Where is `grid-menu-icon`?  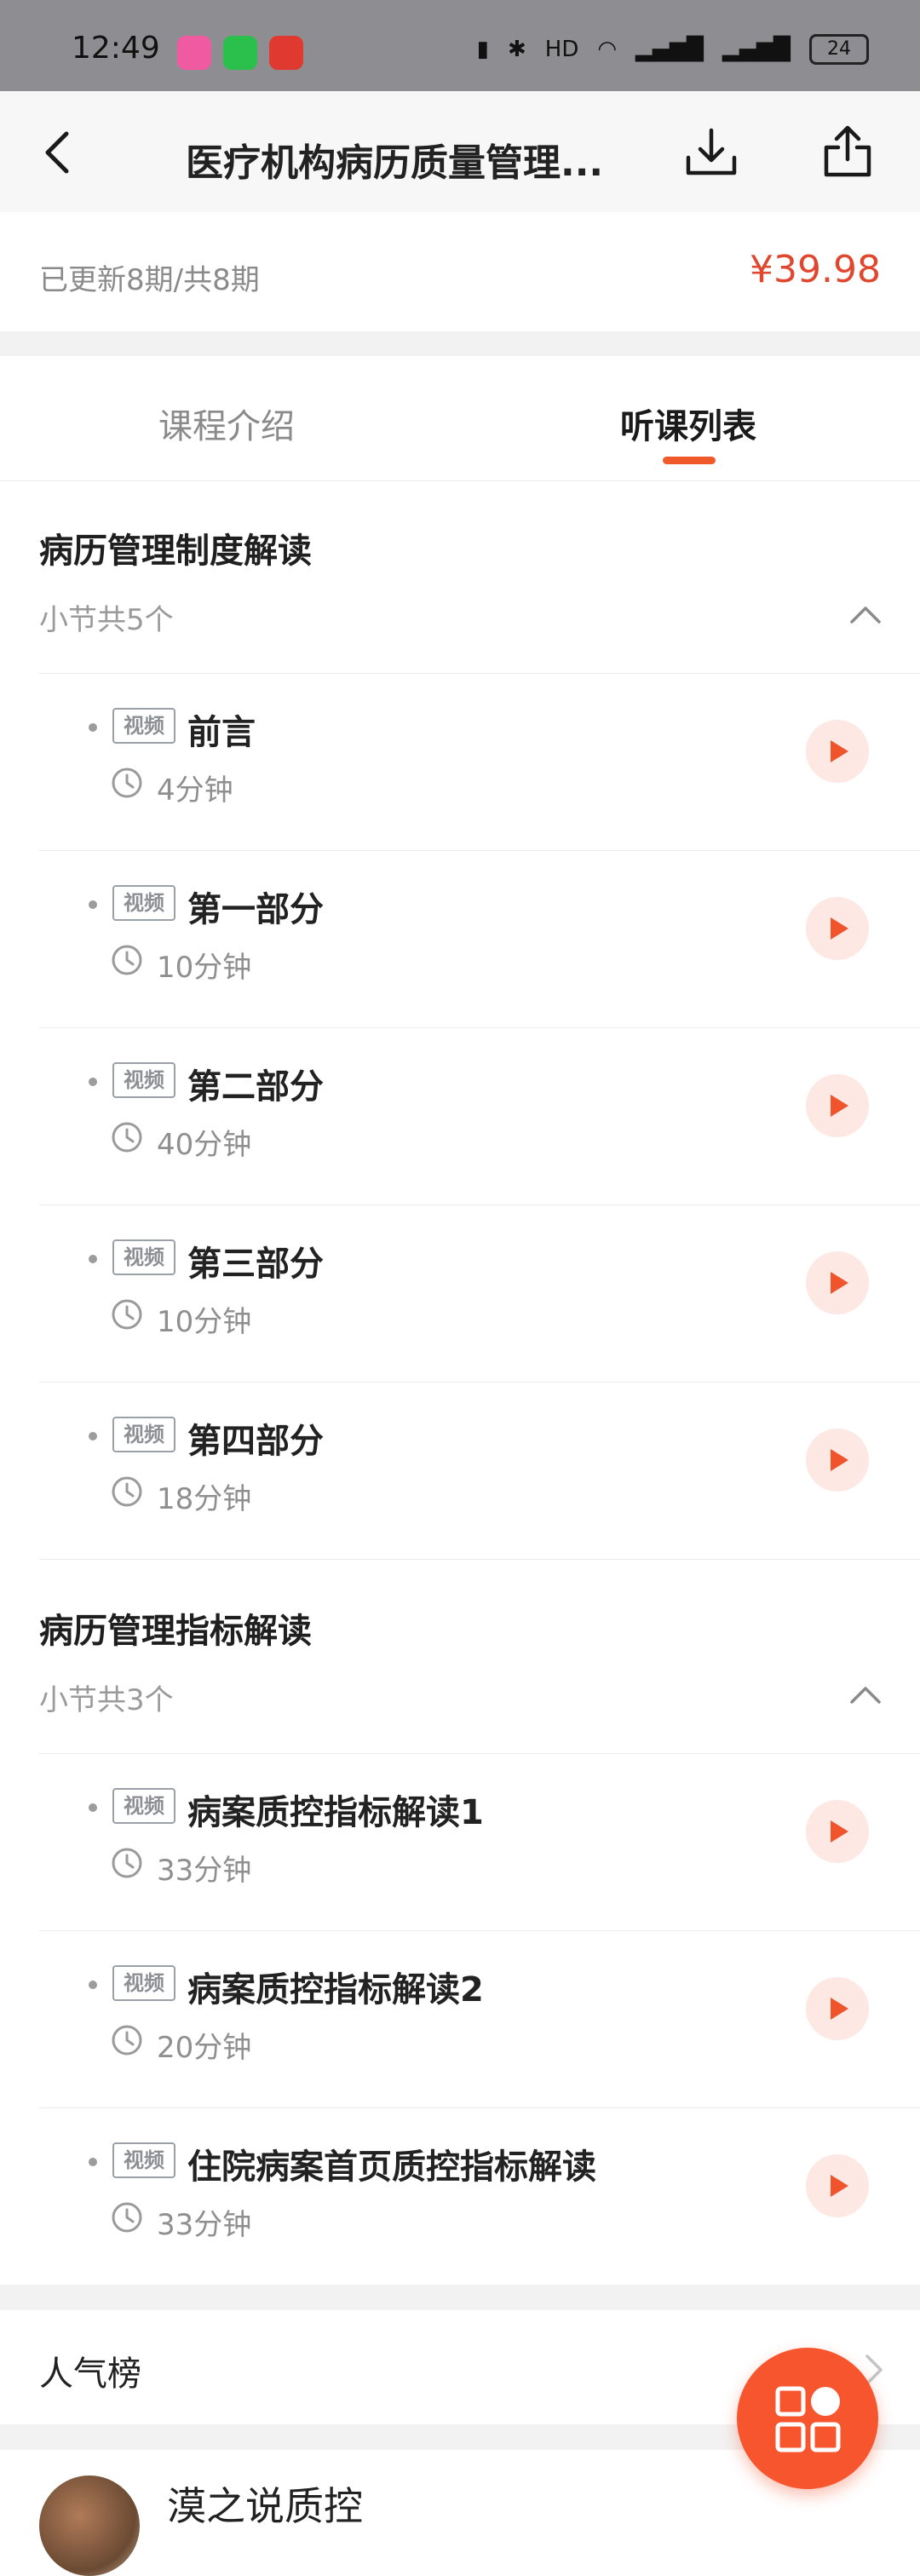 grid-menu-icon is located at coordinates (808, 2419).